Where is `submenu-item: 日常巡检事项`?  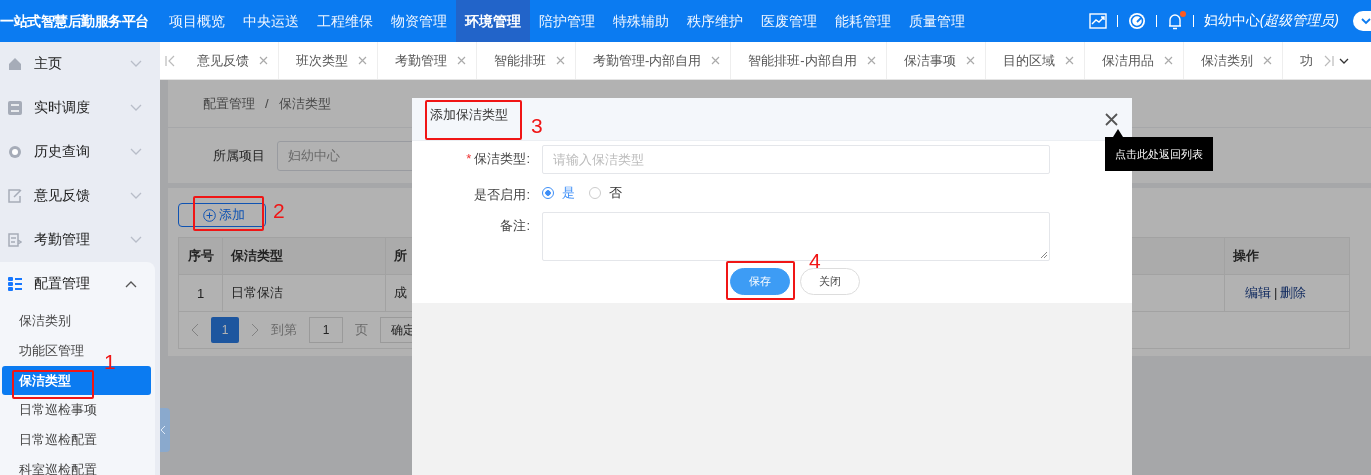
submenu-item: 日常巡检事项 is located at coordinates (48, 410).